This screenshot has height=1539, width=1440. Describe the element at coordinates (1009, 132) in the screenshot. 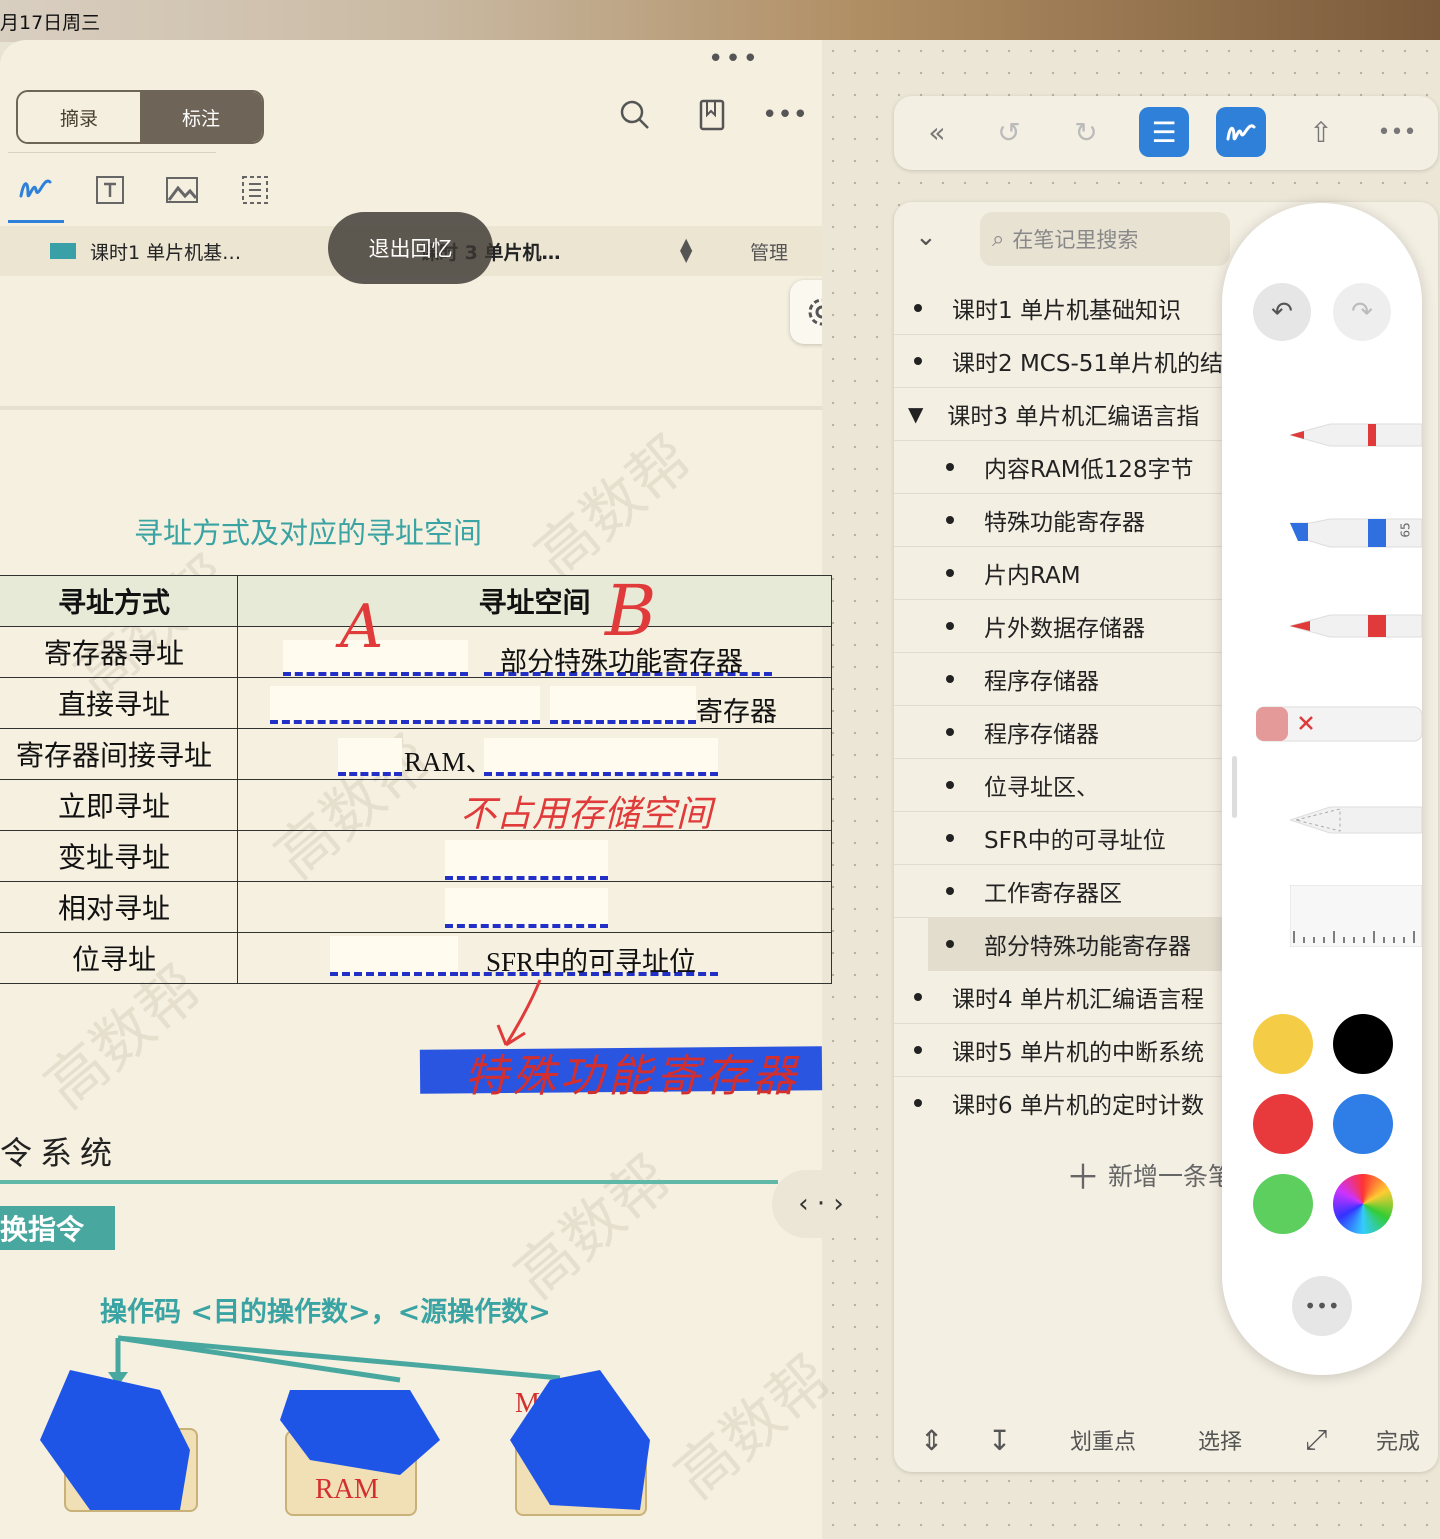

I see `undo-icon: ↺` at that location.